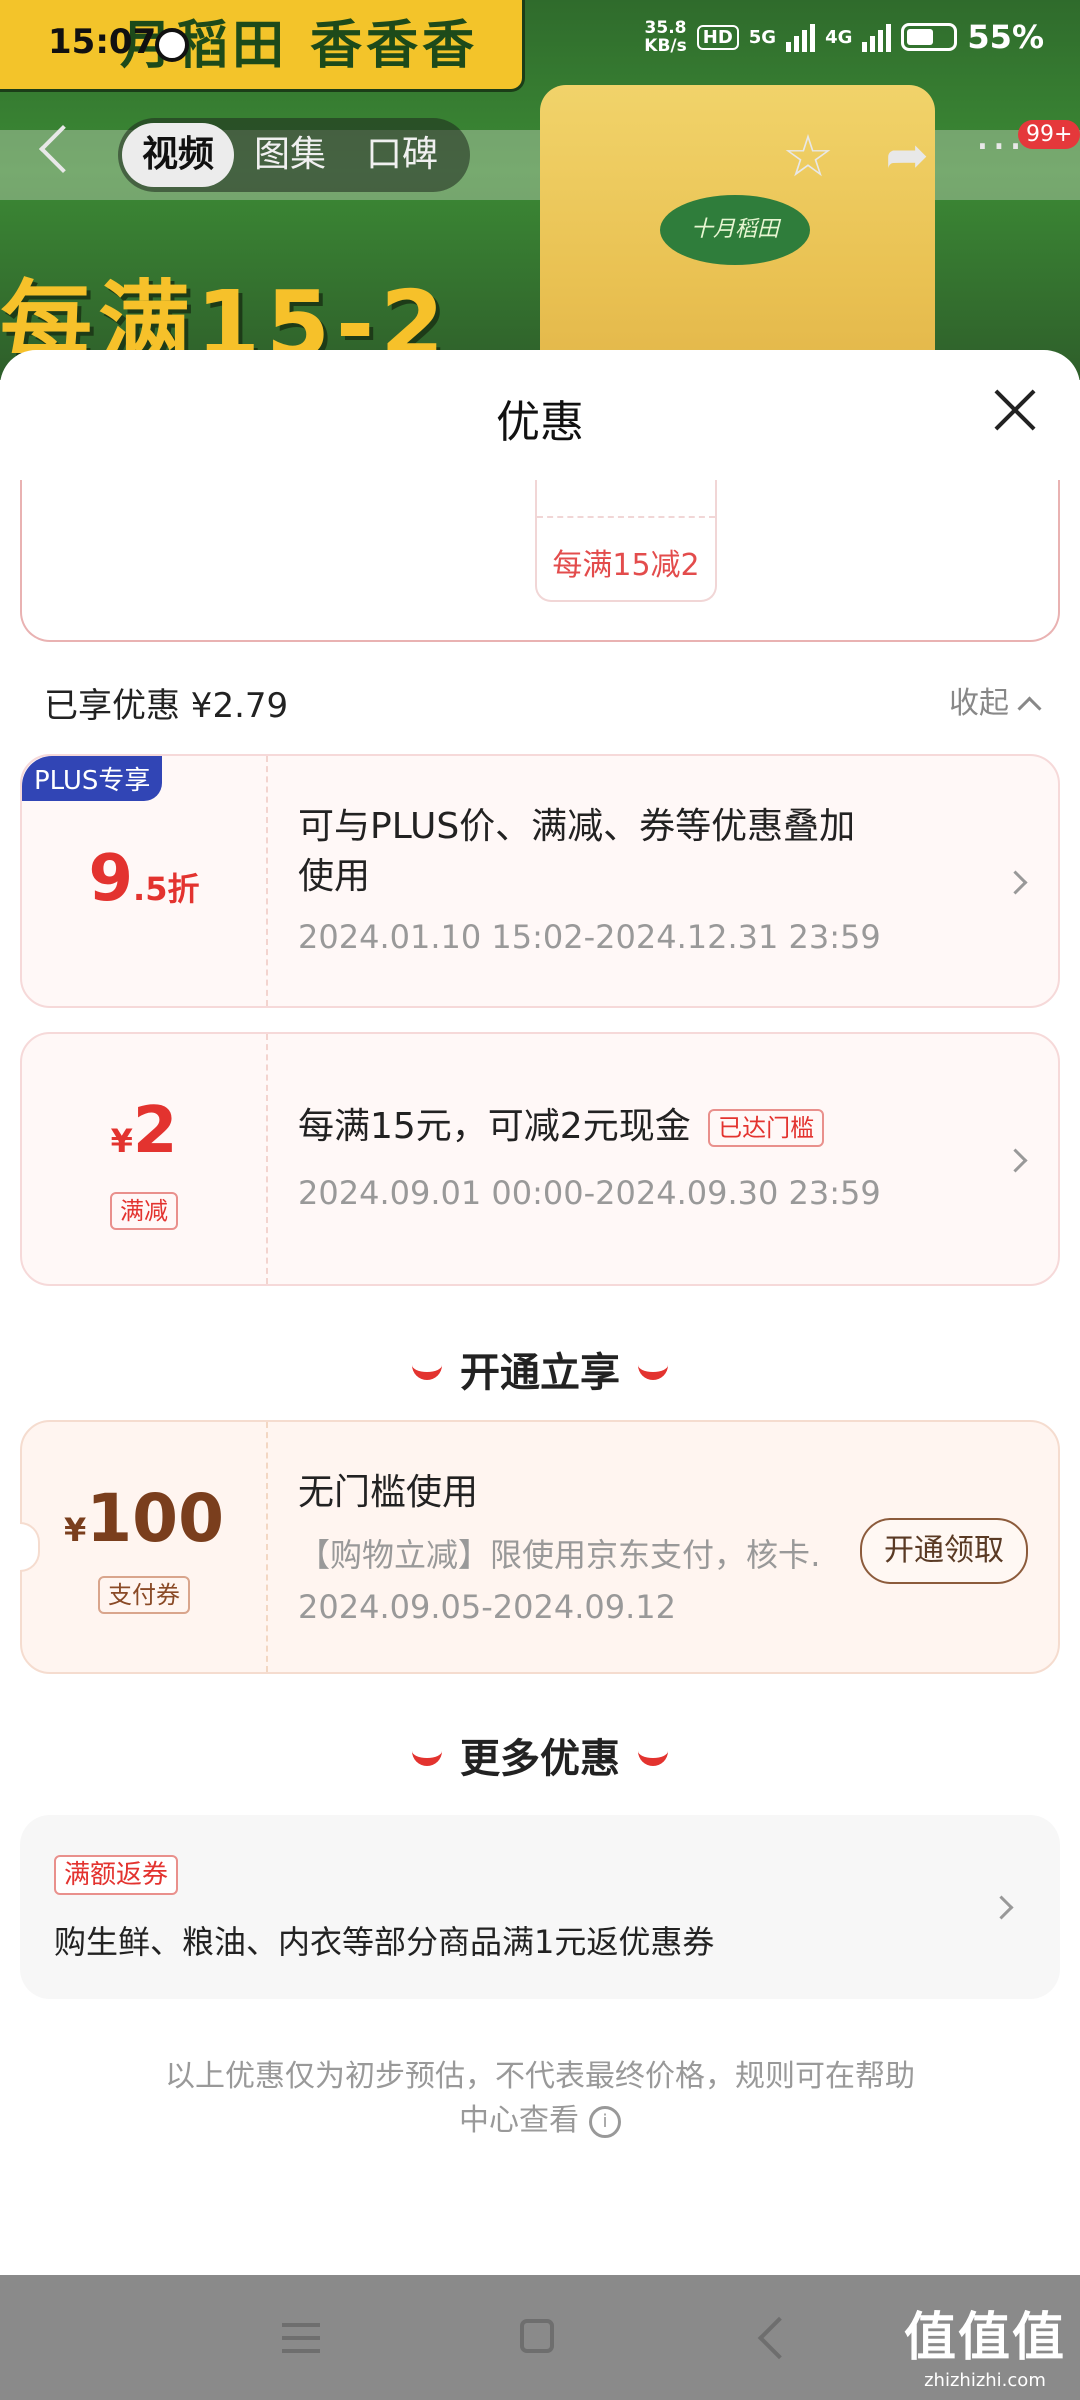  I want to click on coupon-date: 2024.01.10 15:02-2024.12.31 23:59, so click(589, 937).